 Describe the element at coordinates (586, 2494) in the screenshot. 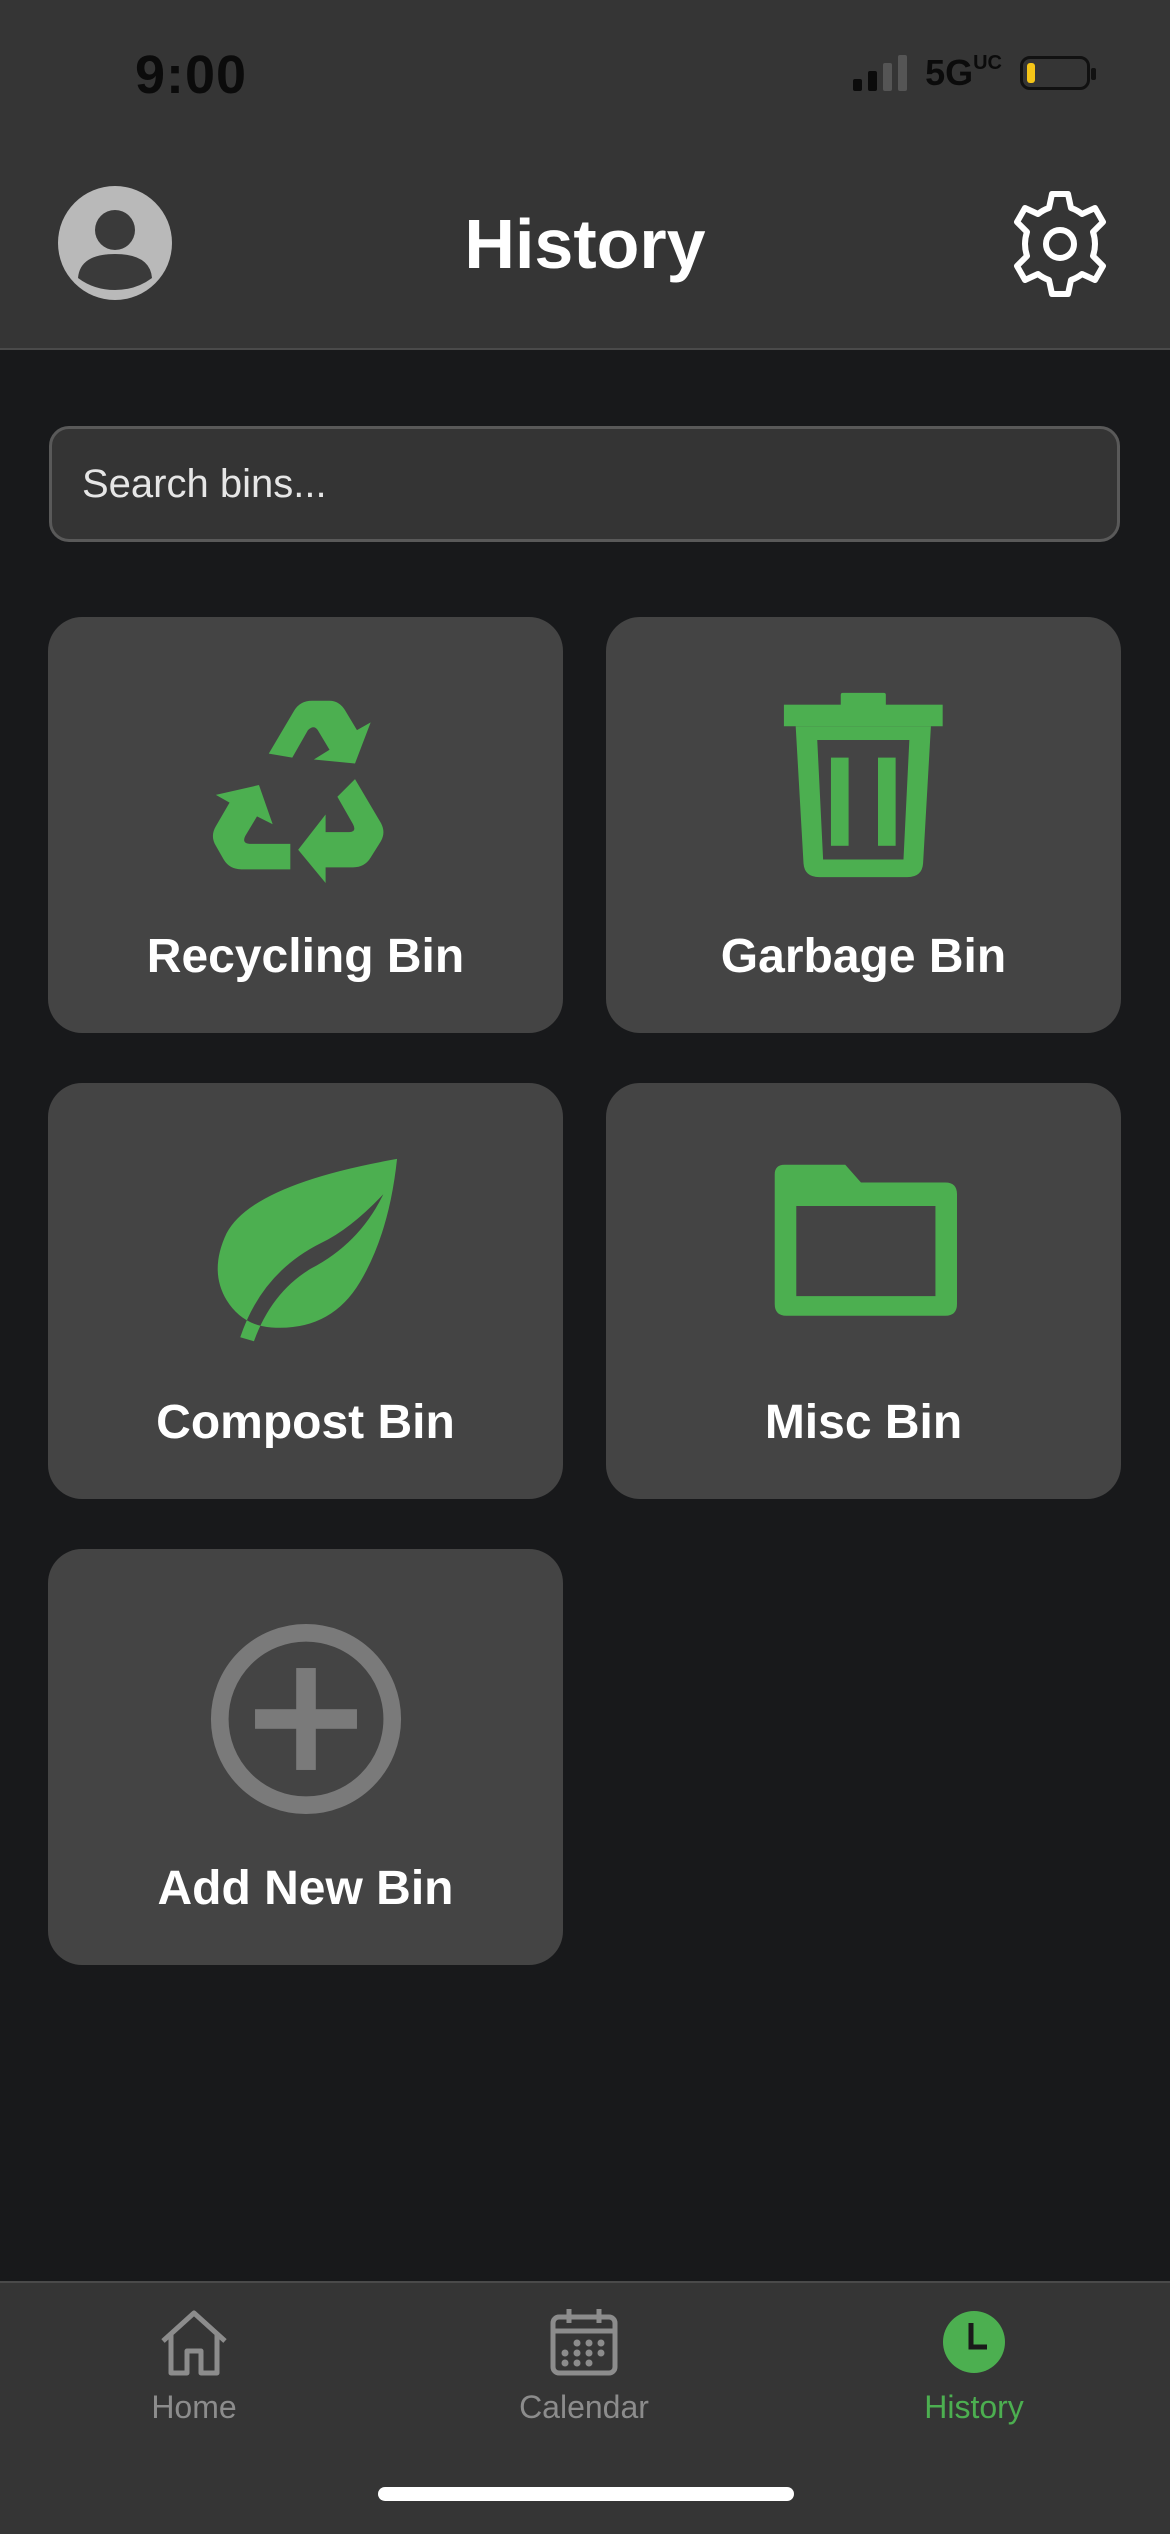

I see `home-indicator` at that location.